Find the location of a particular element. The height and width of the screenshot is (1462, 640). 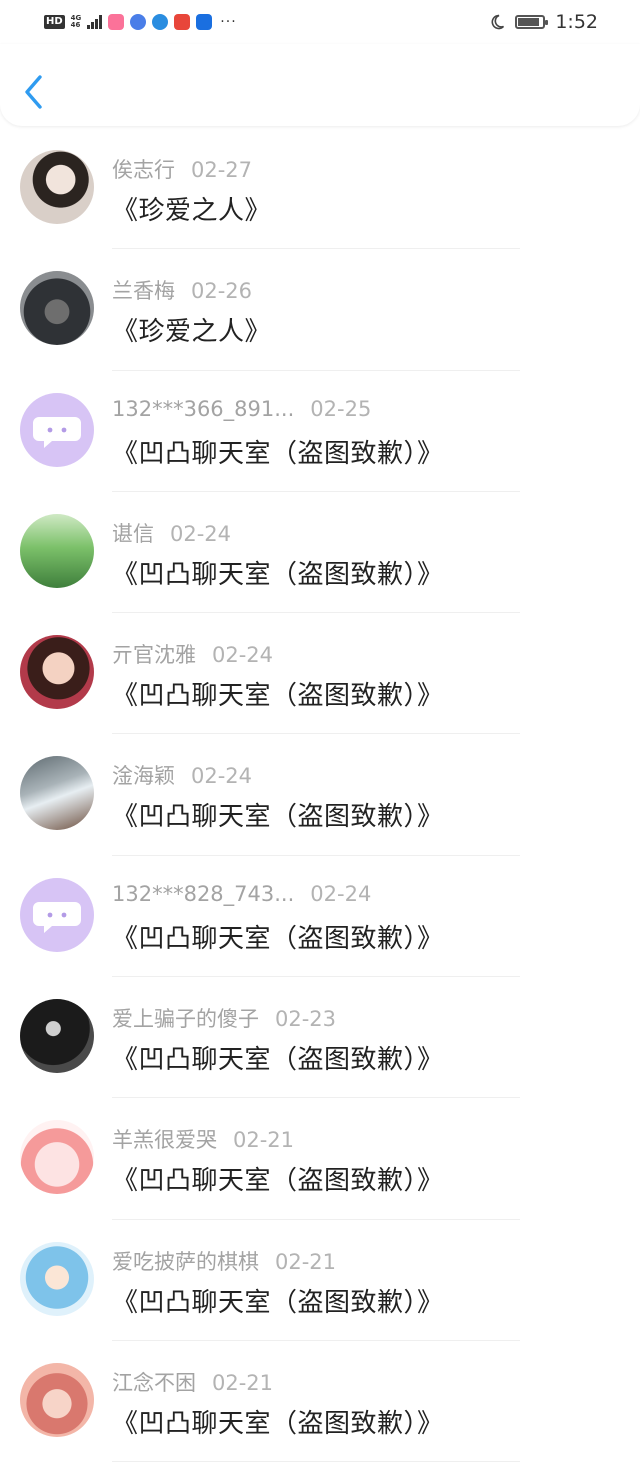

item-date: 02-27 is located at coordinates (222, 170).